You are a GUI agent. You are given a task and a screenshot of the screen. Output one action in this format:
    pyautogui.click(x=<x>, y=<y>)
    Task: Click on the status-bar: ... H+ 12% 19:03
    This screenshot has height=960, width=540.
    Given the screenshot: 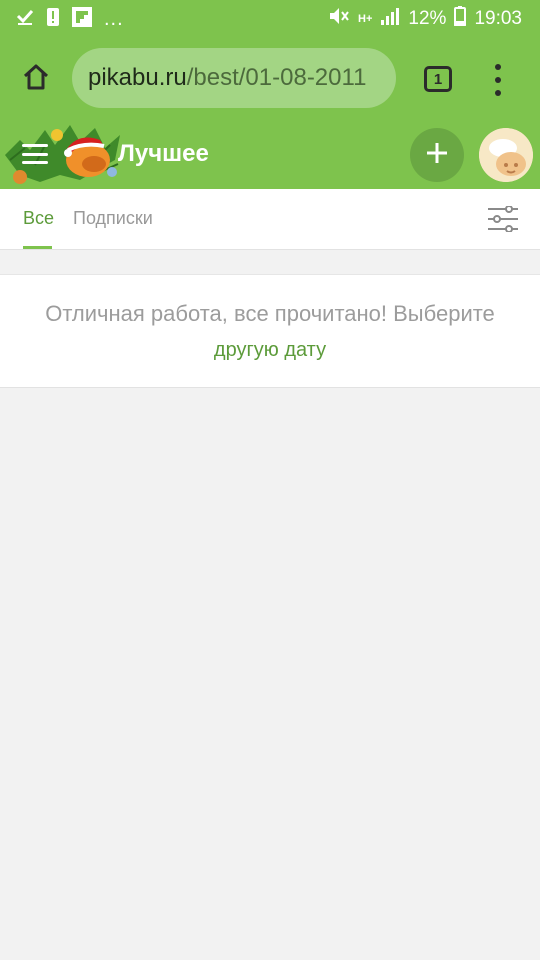 What is the action you would take?
    pyautogui.click(x=270, y=19)
    